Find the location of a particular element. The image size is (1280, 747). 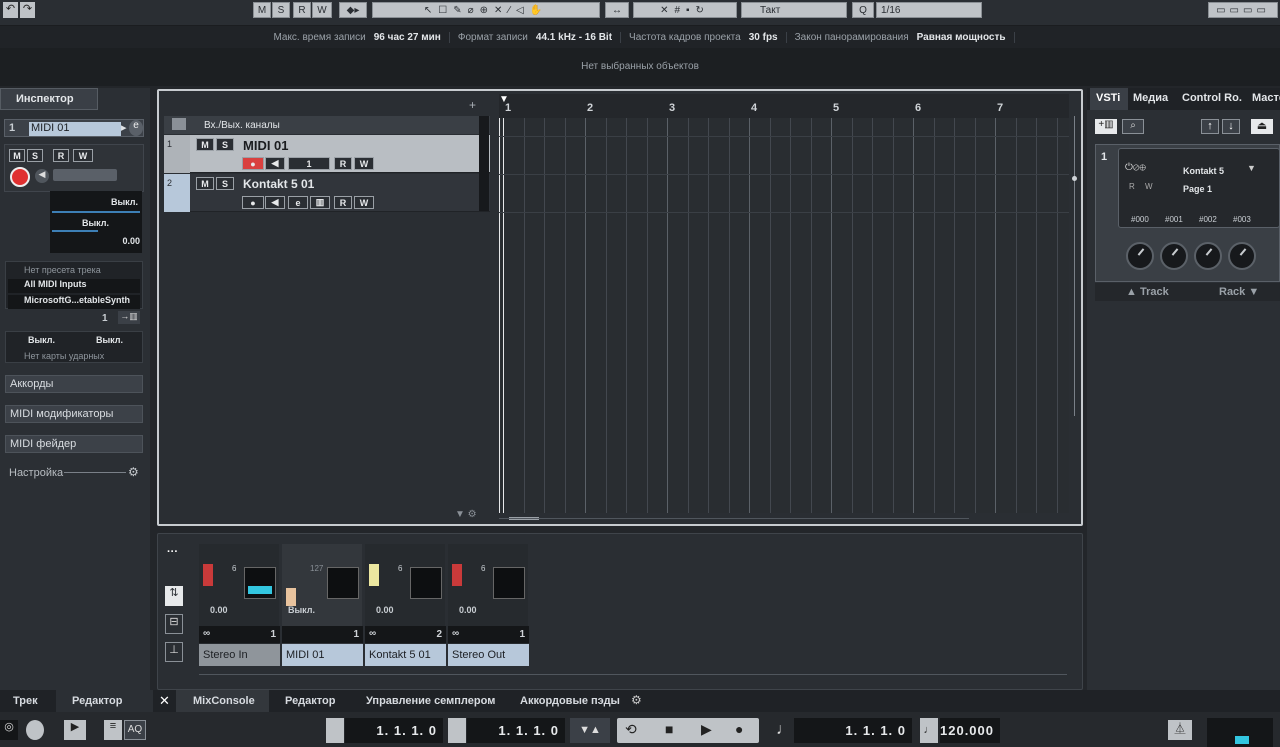

mixer-faders-icon: ⇅ is located at coordinates (174, 596).